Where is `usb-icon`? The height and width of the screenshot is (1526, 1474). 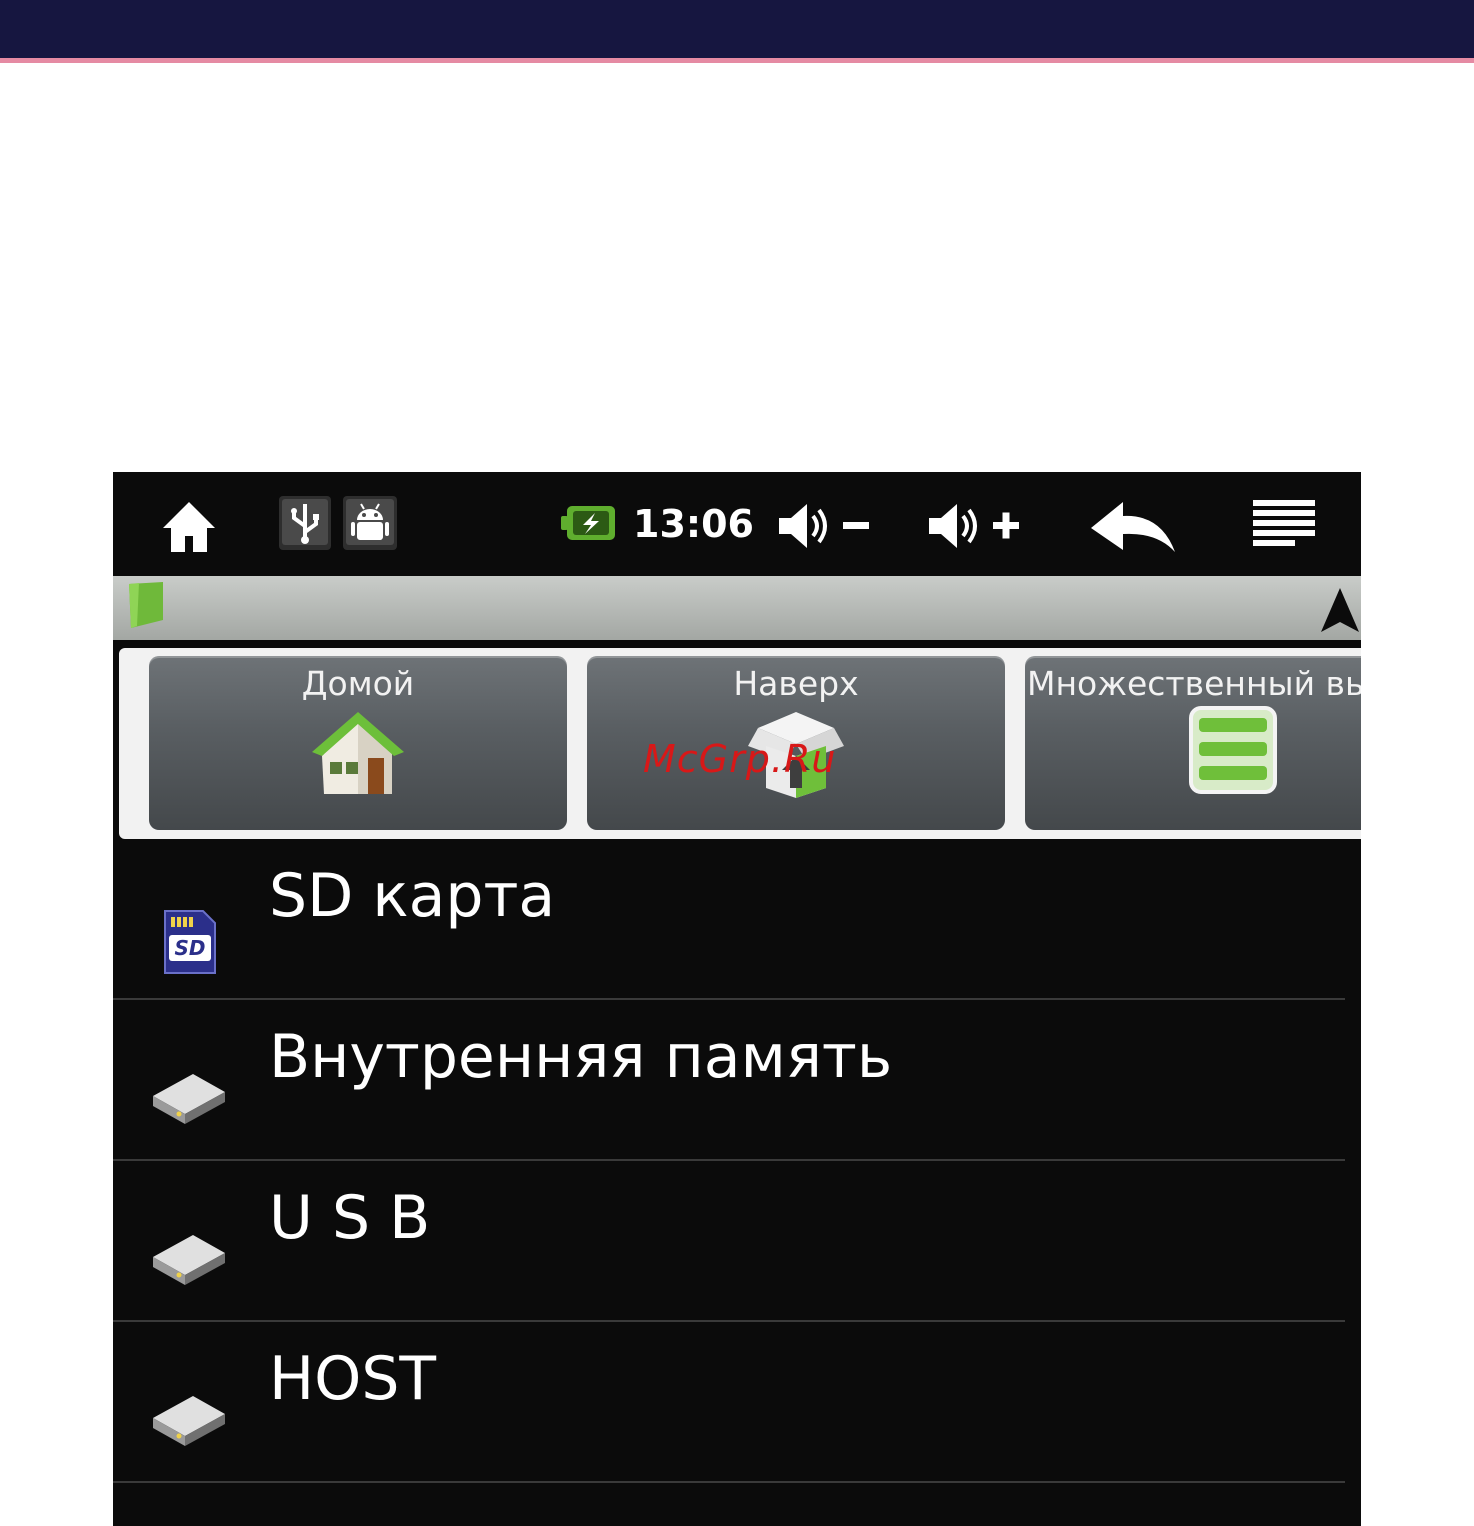
usb-icon is located at coordinates (305, 523).